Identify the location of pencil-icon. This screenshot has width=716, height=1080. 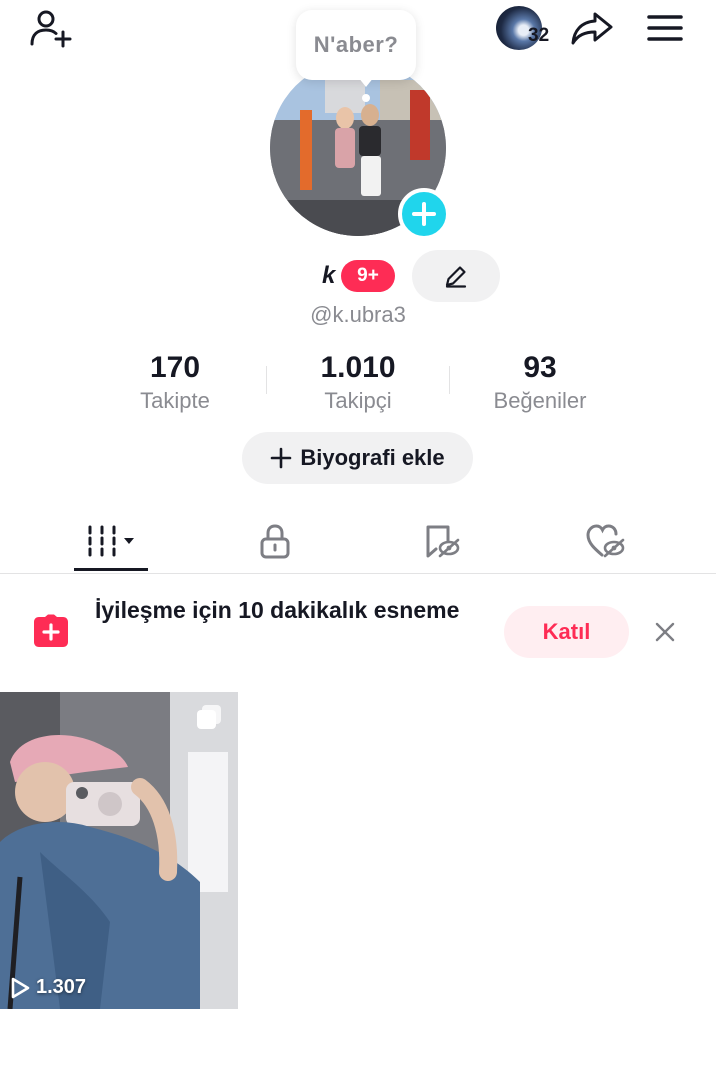
(456, 277).